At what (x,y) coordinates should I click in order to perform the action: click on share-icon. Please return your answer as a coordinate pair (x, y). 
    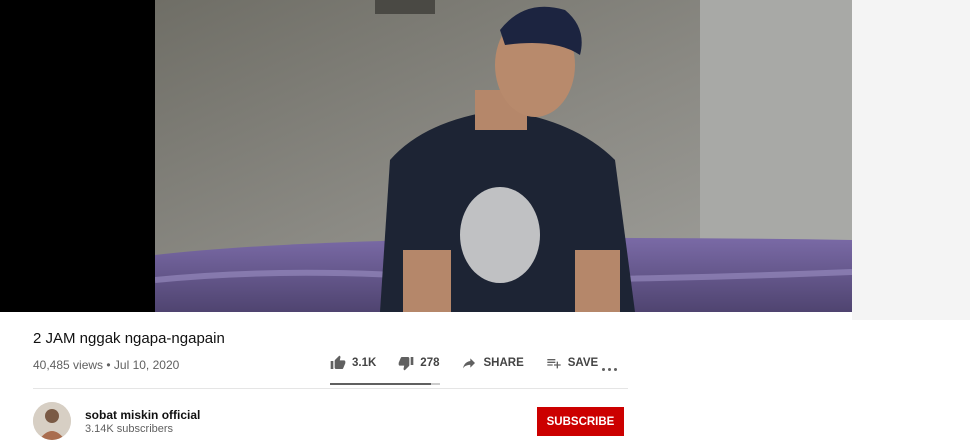
    Looking at the image, I should click on (469, 363).